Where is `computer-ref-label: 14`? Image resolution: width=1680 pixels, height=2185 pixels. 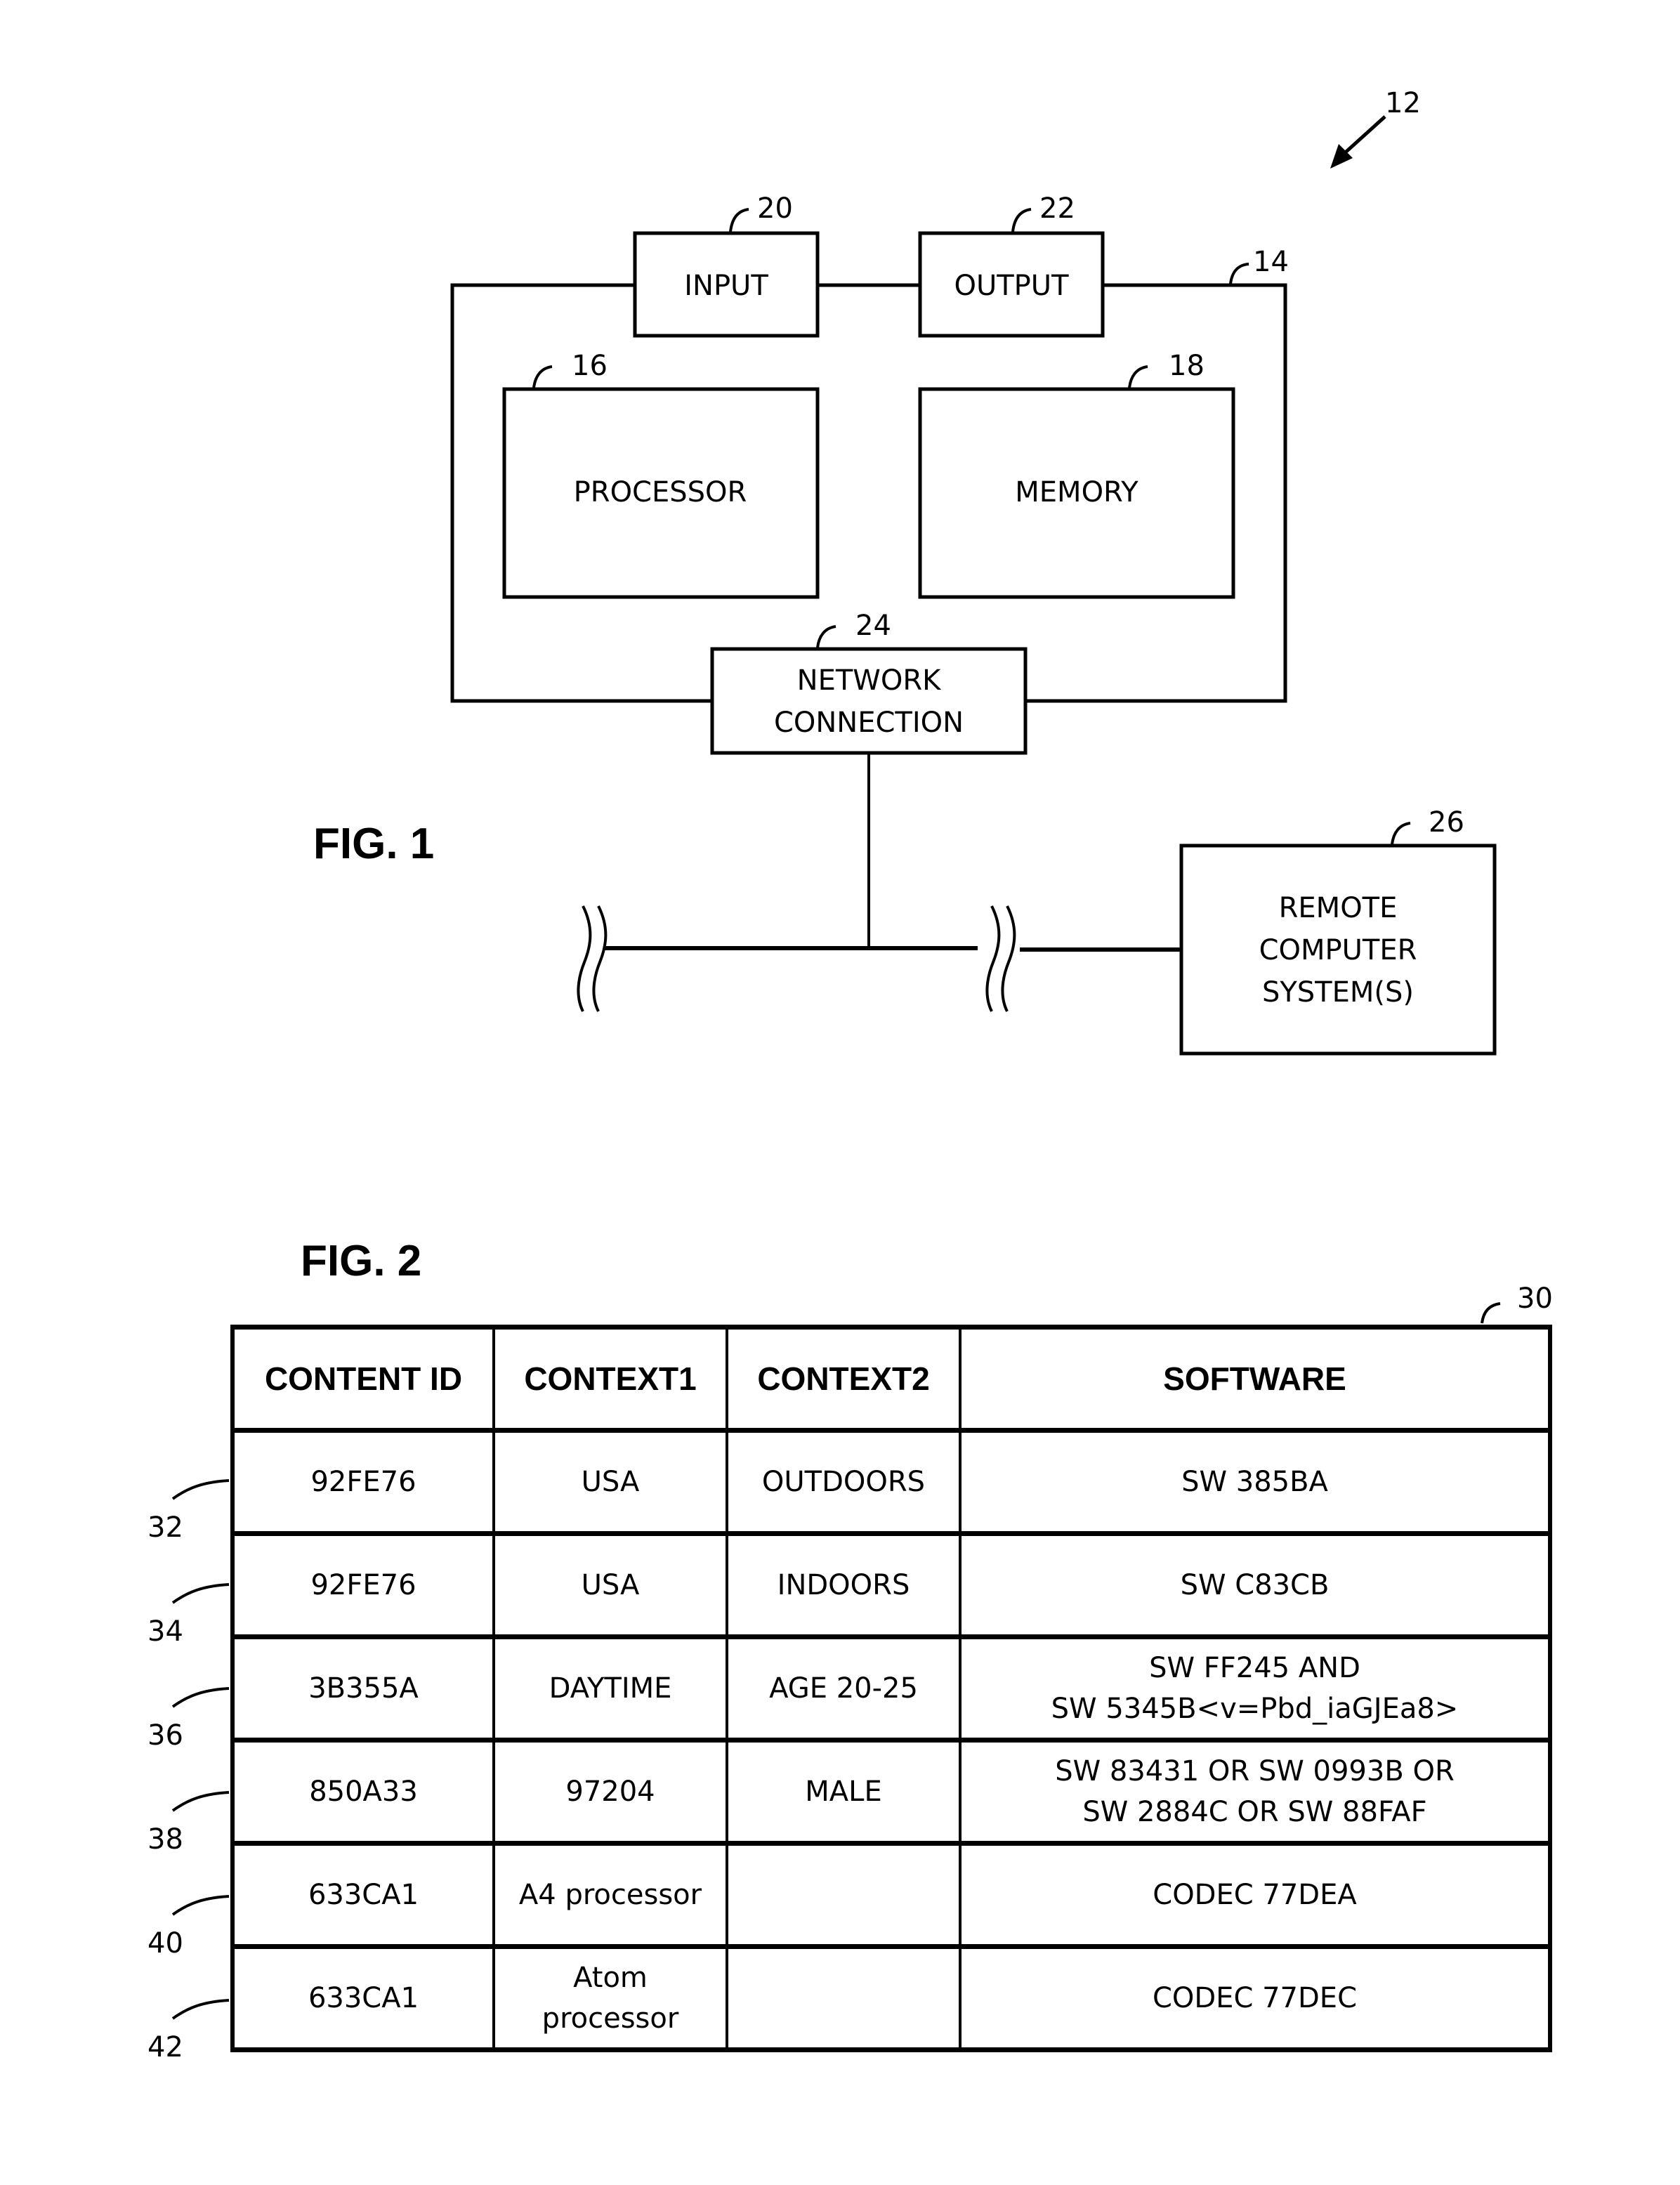
computer-ref-label: 14 is located at coordinates (1271, 262).